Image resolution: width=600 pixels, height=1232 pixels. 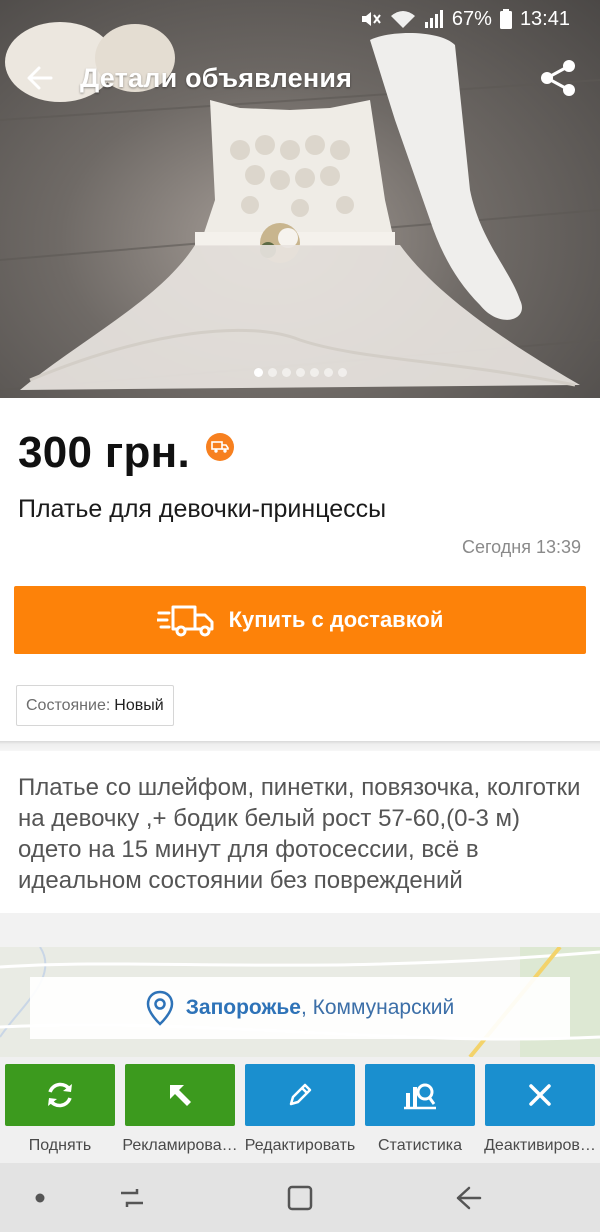 I want to click on status-bar: 67% 13:41, so click(x=300, y=19).